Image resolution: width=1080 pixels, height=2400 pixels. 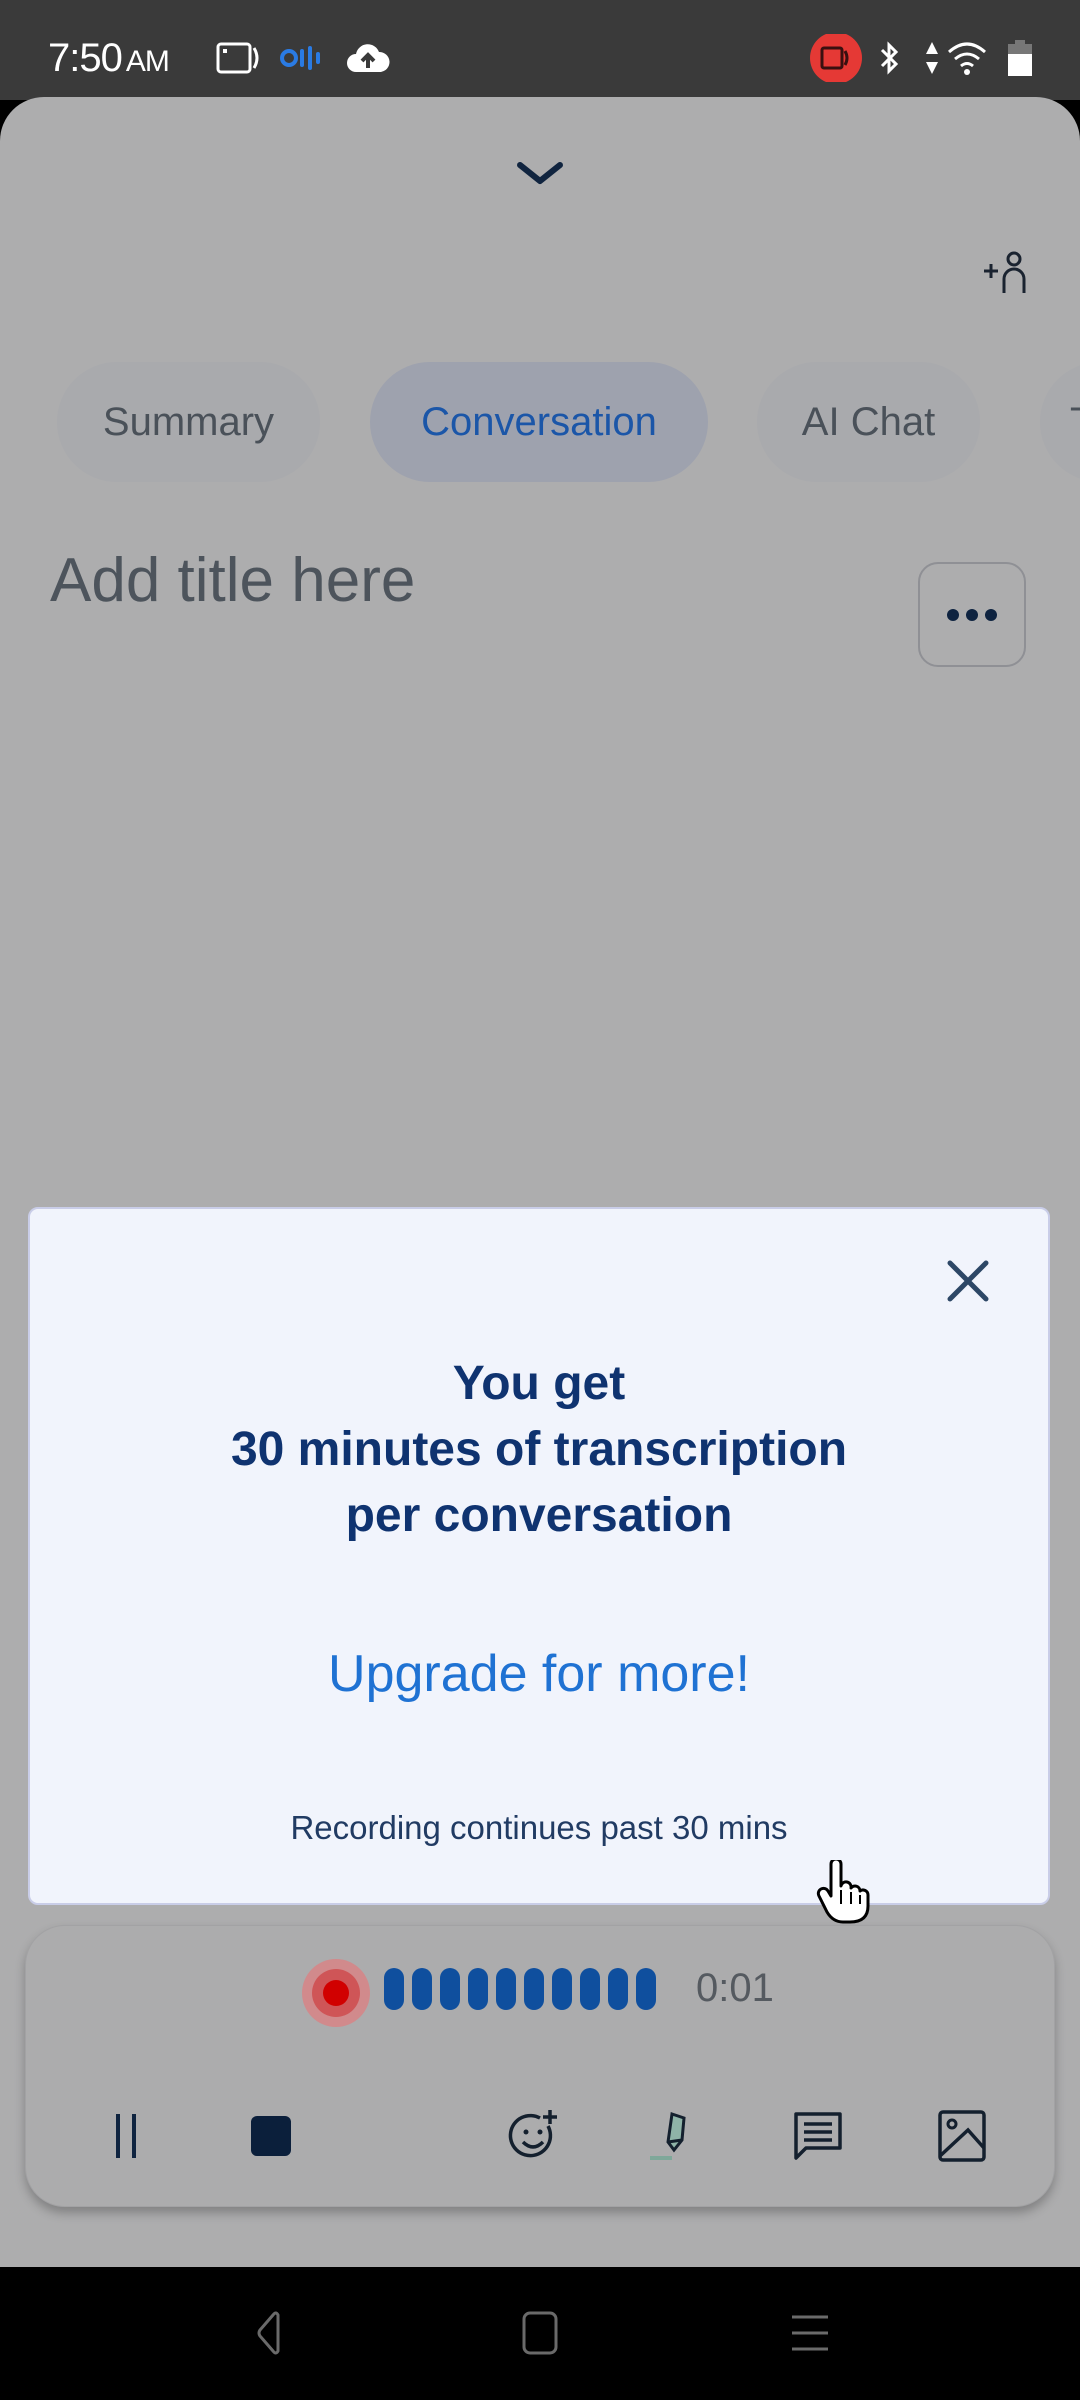 I want to click on tab-ai-chat: AI Chat, so click(x=868, y=422).